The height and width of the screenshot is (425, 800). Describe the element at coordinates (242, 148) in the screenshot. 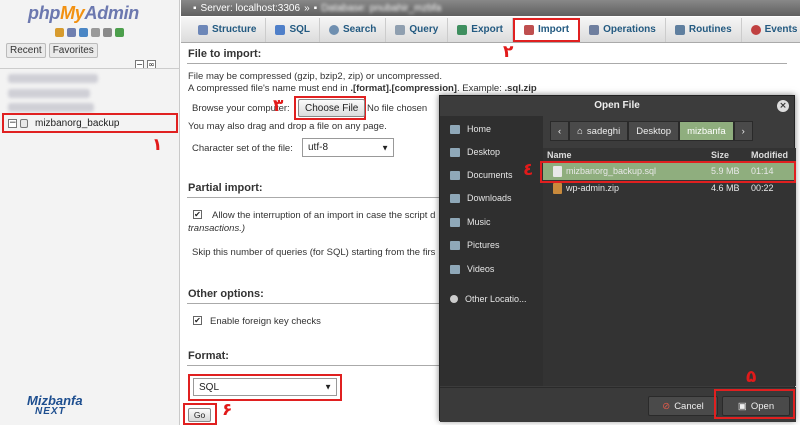

I see `charset-label: Character set of the file:` at that location.